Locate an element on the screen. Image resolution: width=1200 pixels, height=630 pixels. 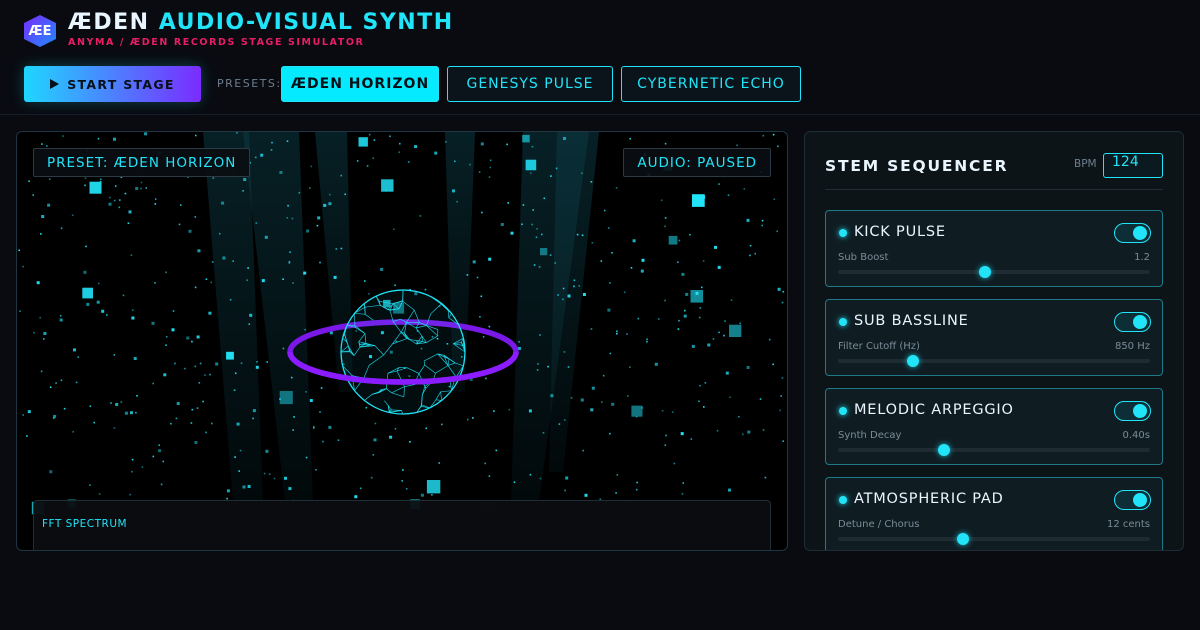
start-stage-button: START STAGE is located at coordinates (112, 84).